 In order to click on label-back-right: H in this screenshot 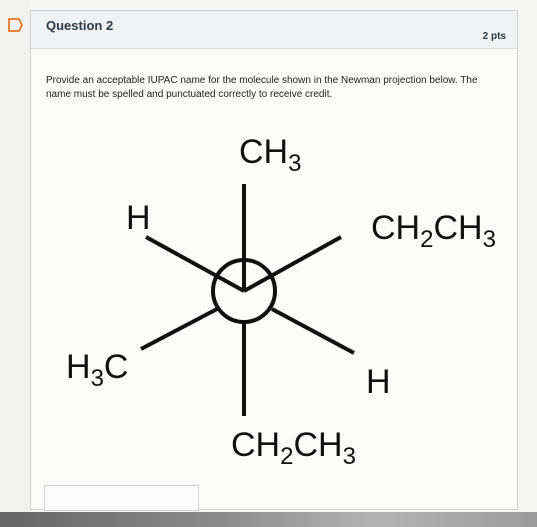, I will do `click(378, 382)`.